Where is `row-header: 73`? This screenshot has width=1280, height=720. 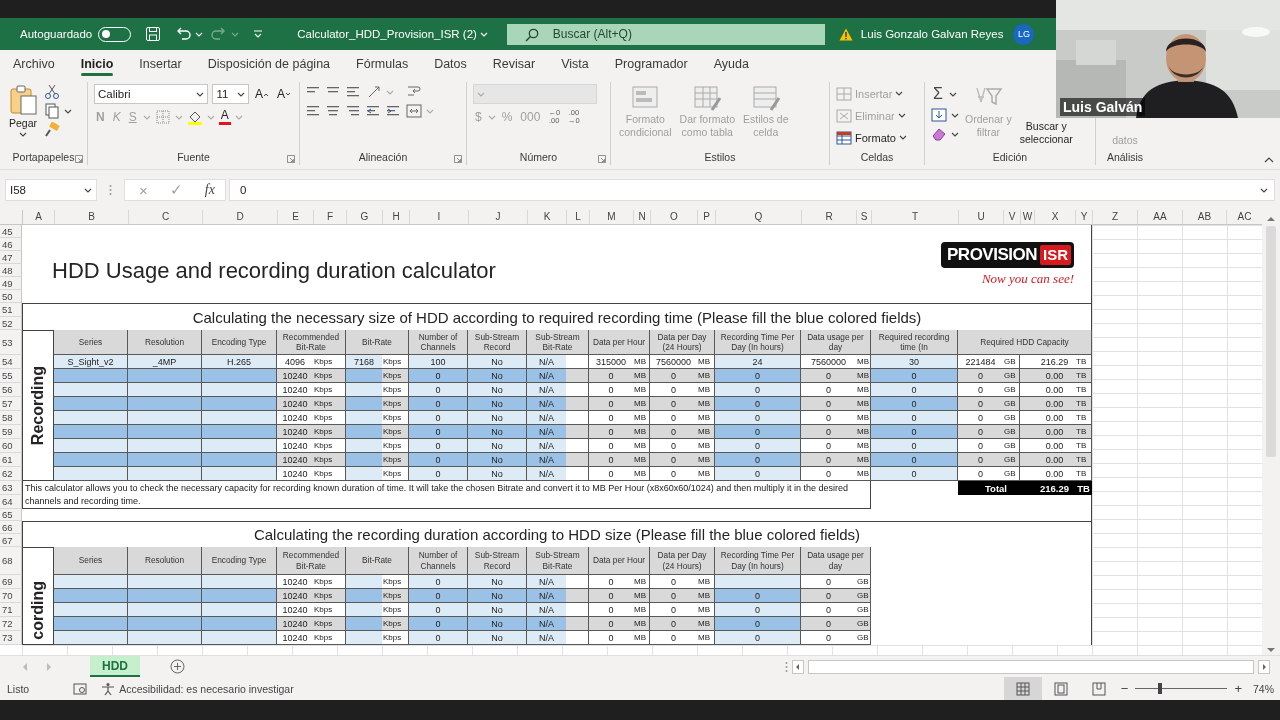 row-header: 73 is located at coordinates (11, 638).